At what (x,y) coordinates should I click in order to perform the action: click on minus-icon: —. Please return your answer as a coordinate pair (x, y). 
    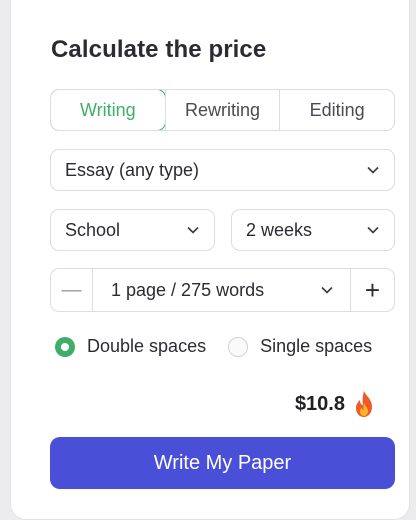
    Looking at the image, I should click on (71, 289).